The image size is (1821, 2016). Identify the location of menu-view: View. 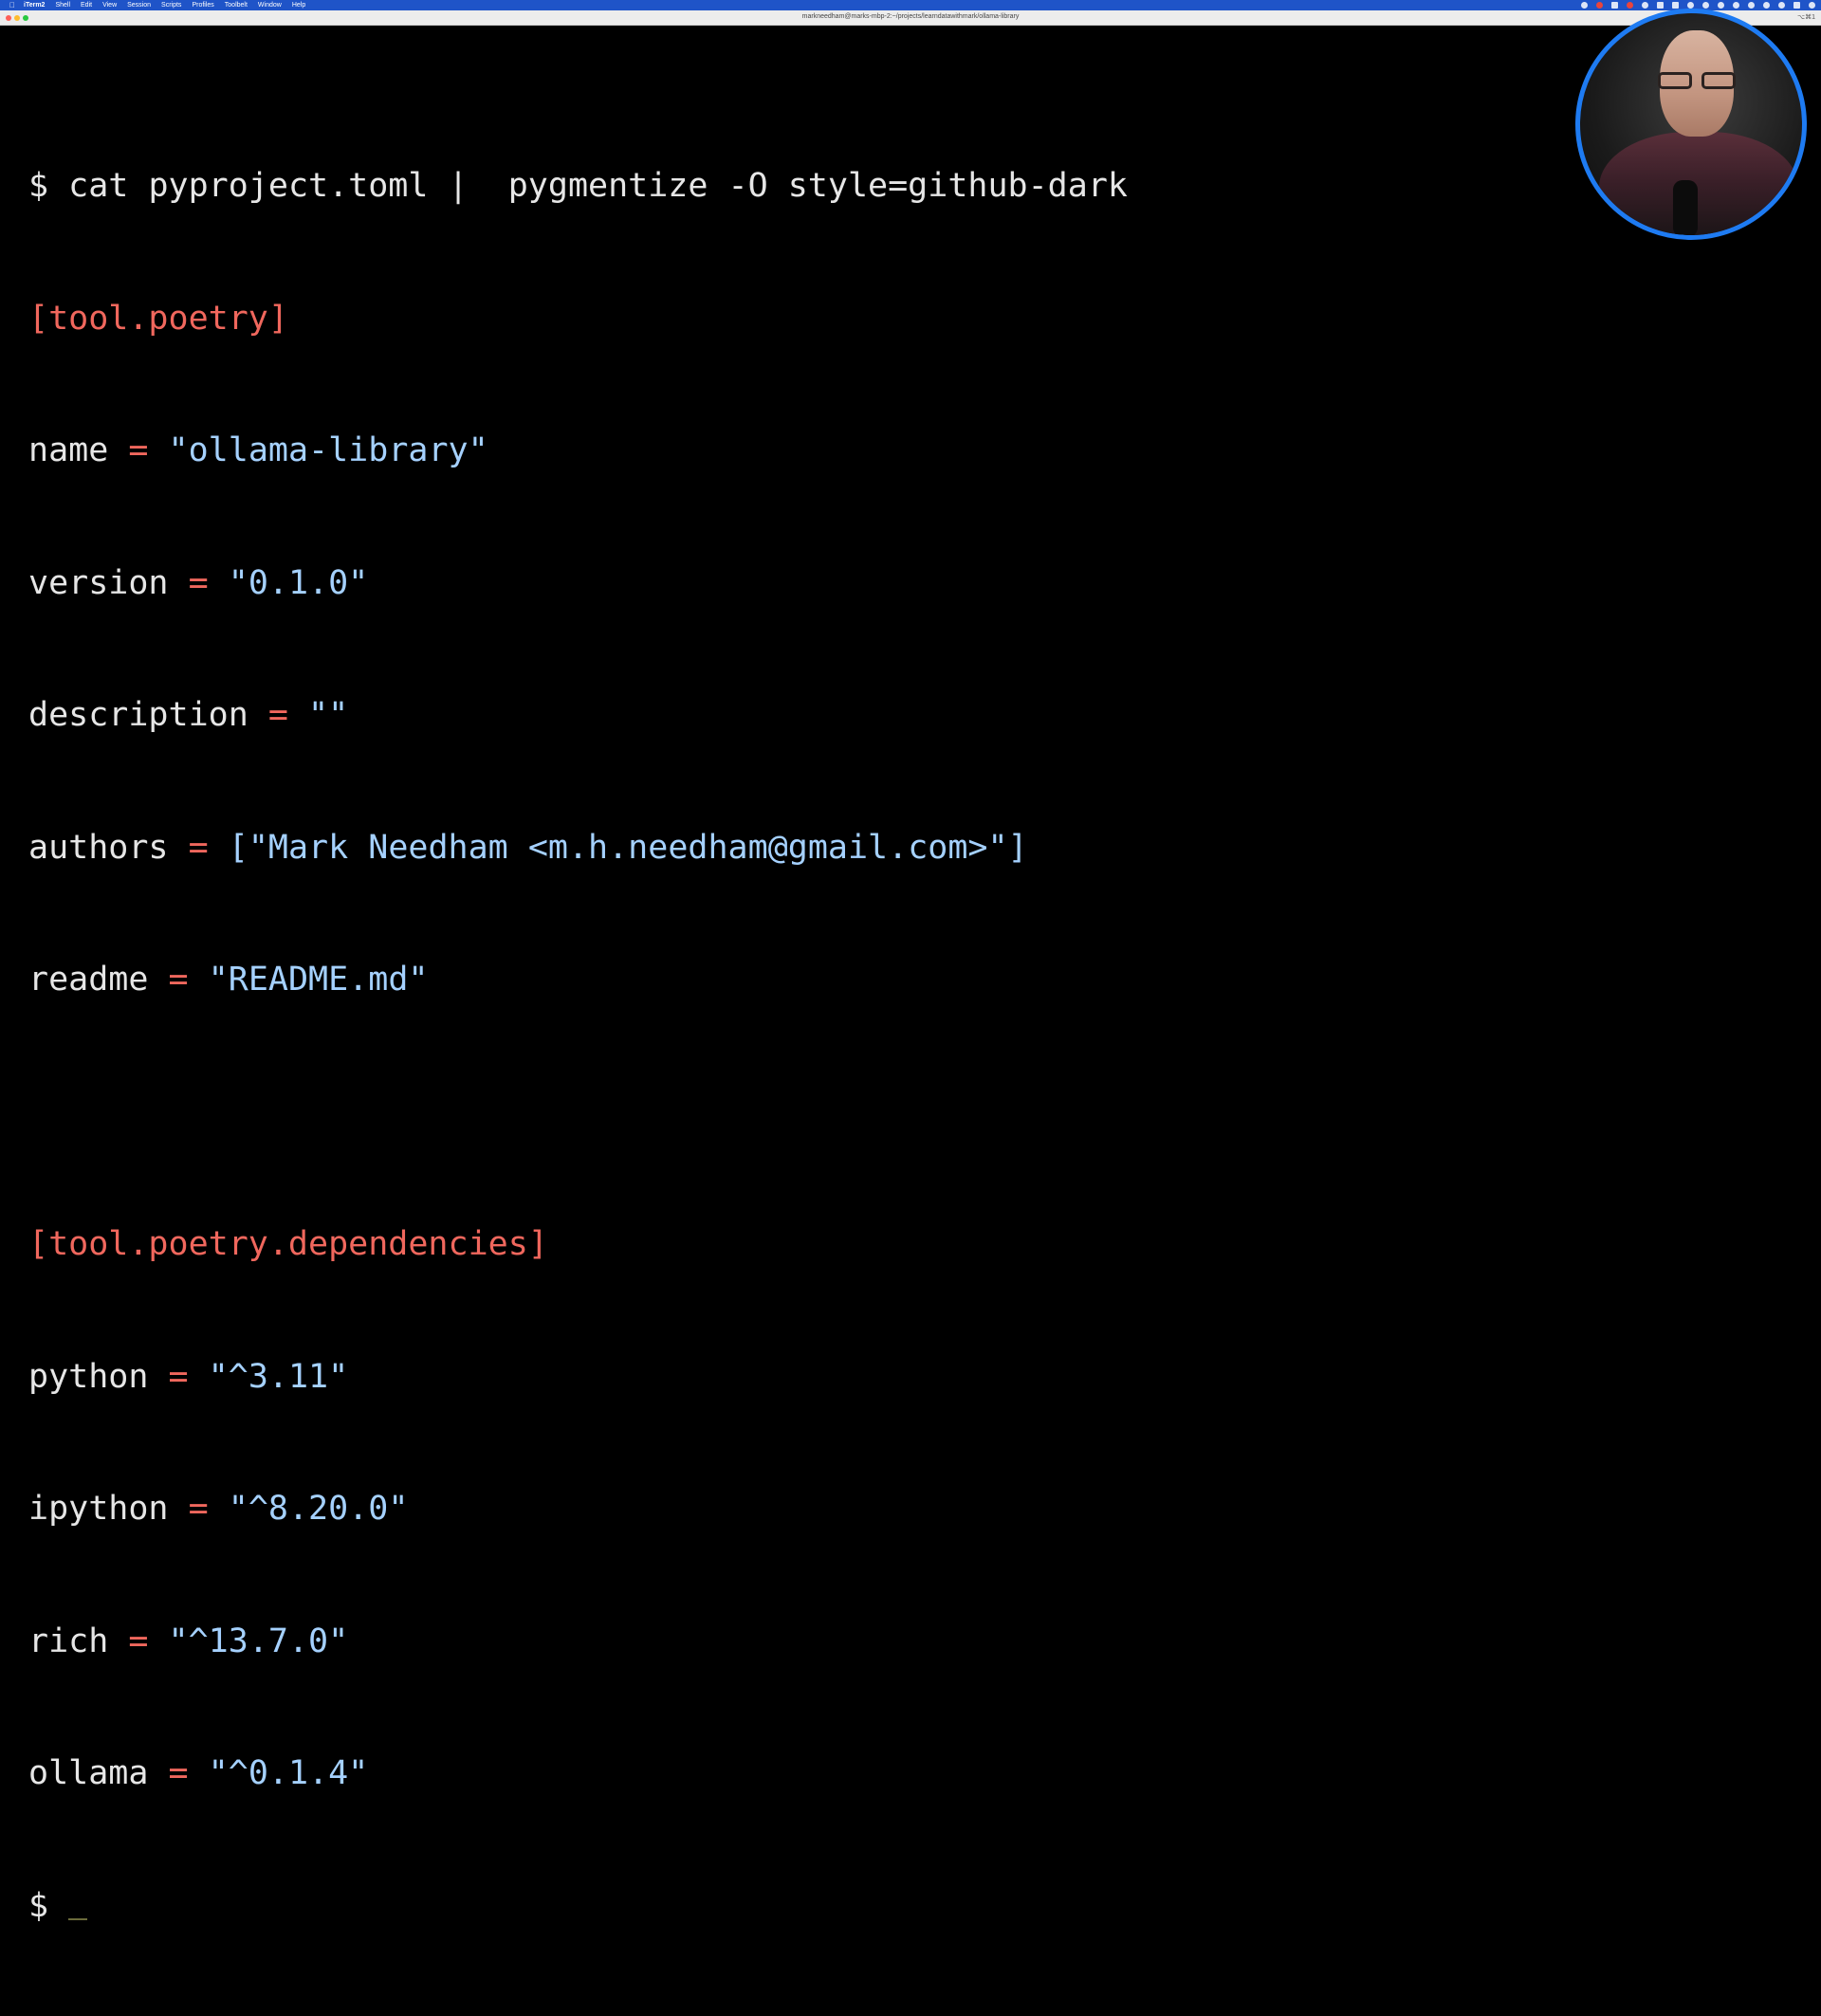
(109, 5).